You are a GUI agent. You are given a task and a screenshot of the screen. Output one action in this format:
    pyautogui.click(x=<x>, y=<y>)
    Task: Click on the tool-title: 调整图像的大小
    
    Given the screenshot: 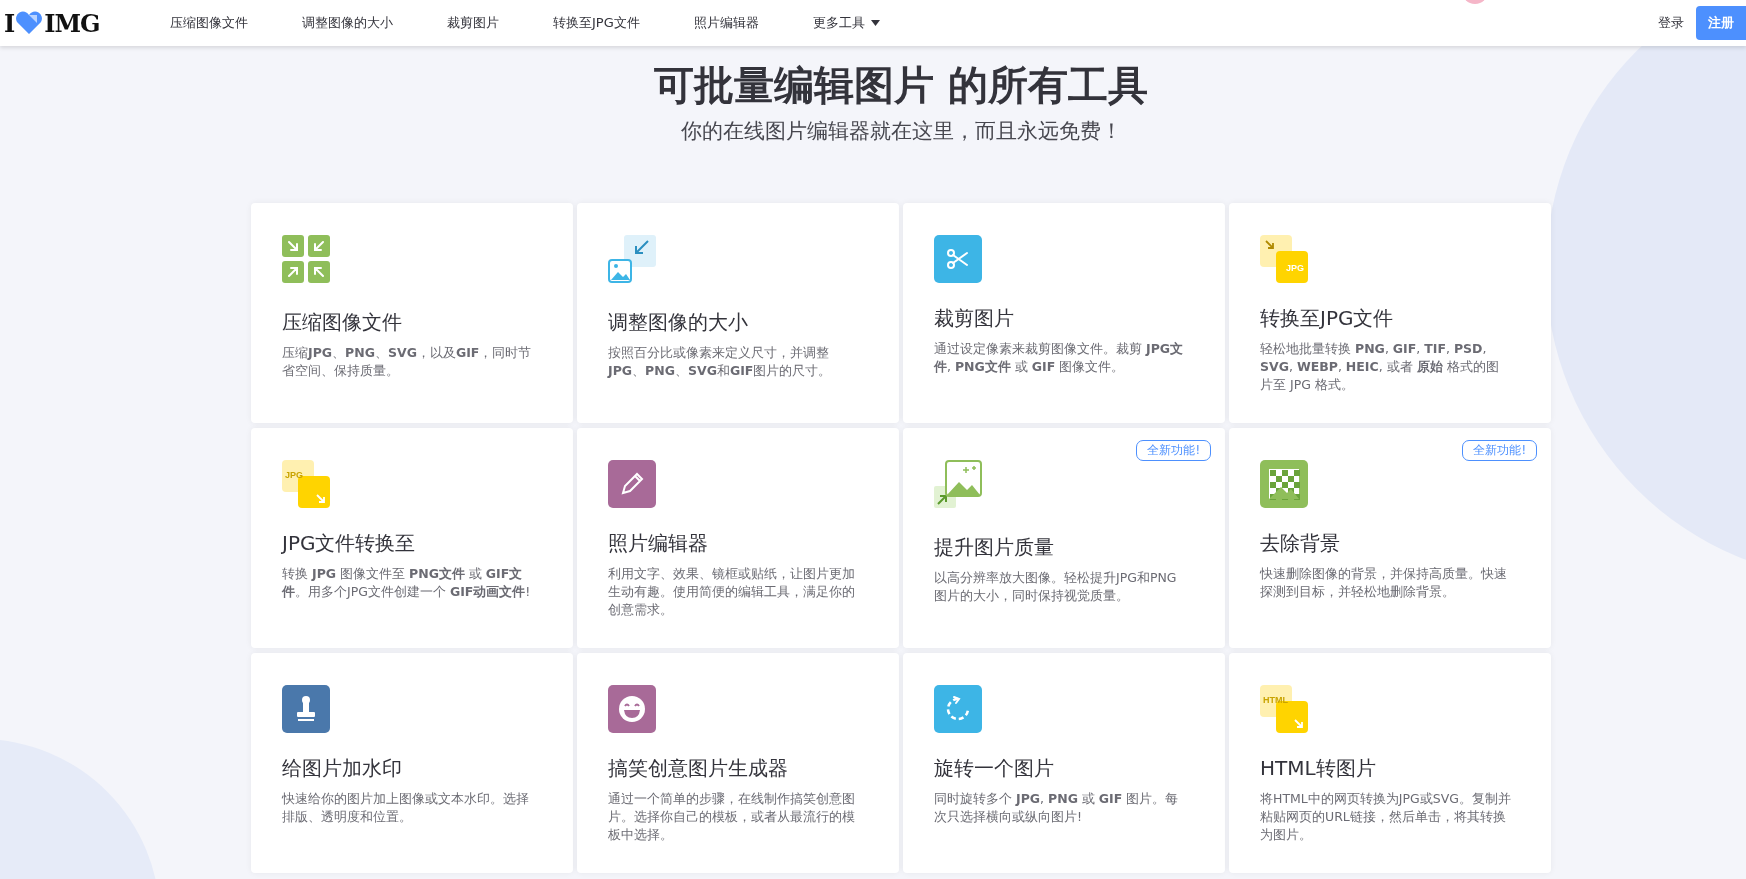 What is the action you would take?
    pyautogui.click(x=678, y=322)
    